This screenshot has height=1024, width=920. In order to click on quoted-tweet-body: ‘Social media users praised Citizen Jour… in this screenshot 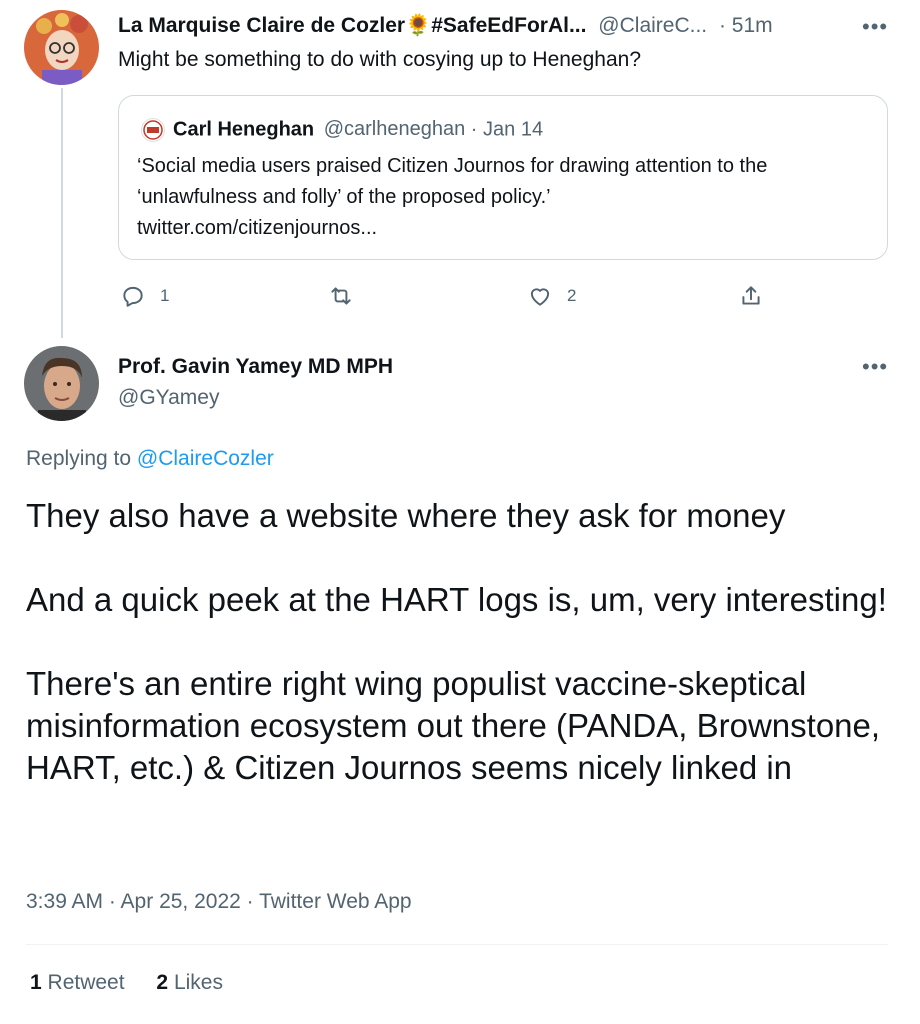, I will do `click(502, 197)`.